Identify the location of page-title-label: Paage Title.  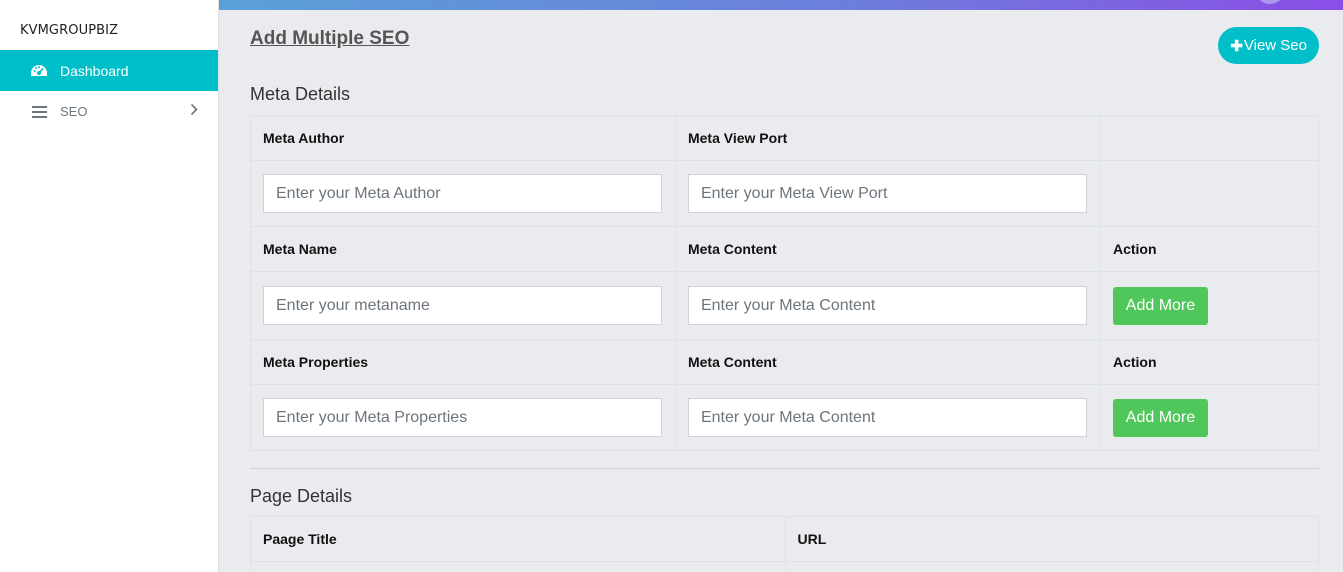
(518, 539).